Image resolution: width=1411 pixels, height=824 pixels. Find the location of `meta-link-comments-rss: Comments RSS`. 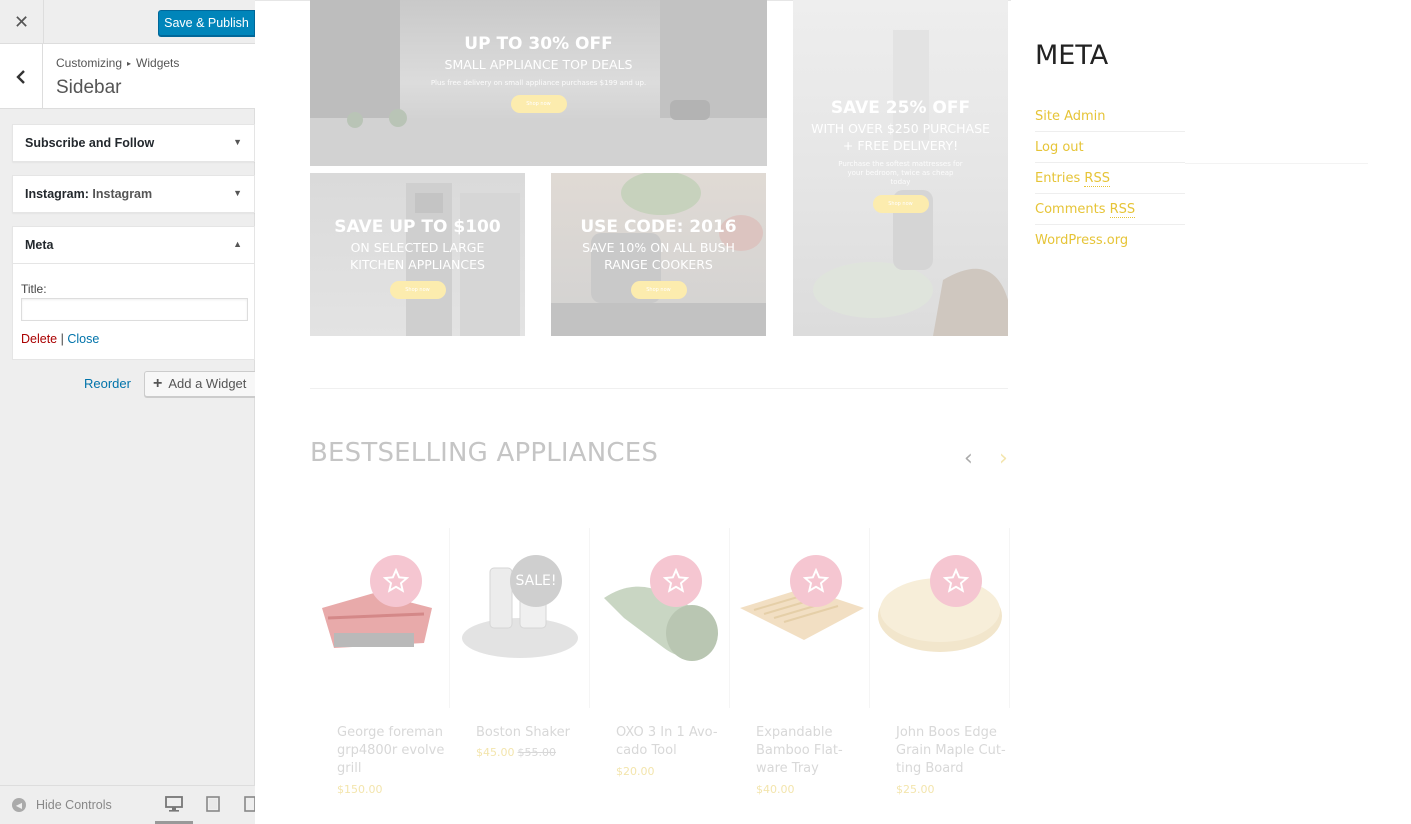

meta-link-comments-rss: Comments RSS is located at coordinates (1110, 209).